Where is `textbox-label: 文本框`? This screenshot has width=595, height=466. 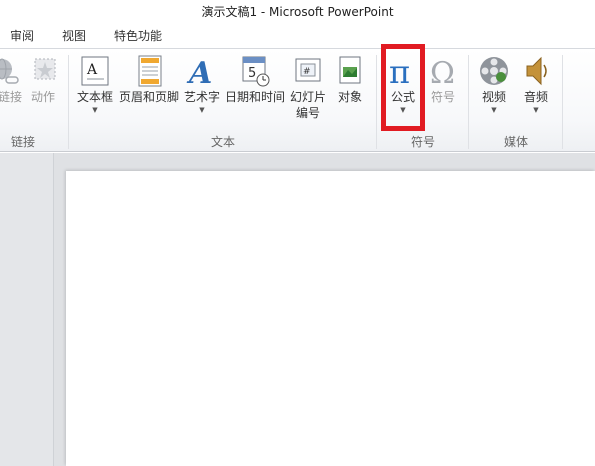 textbox-label: 文本框 is located at coordinates (94, 97).